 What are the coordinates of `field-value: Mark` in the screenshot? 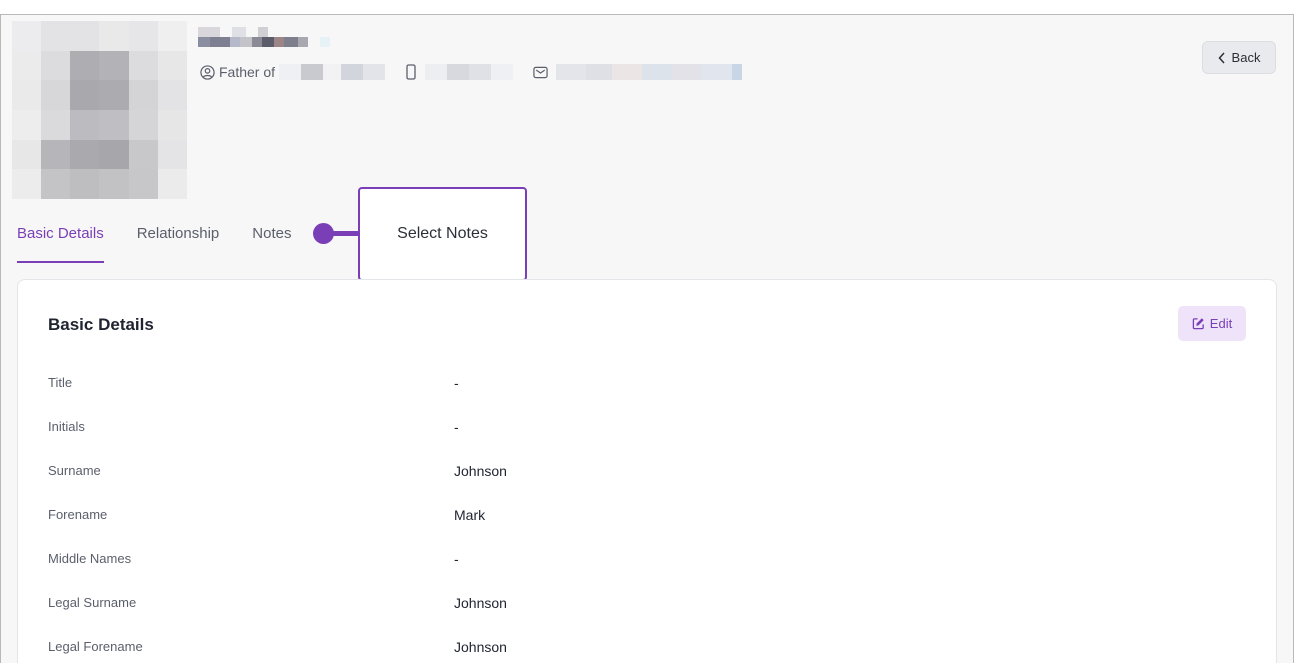 It's located at (470, 515).